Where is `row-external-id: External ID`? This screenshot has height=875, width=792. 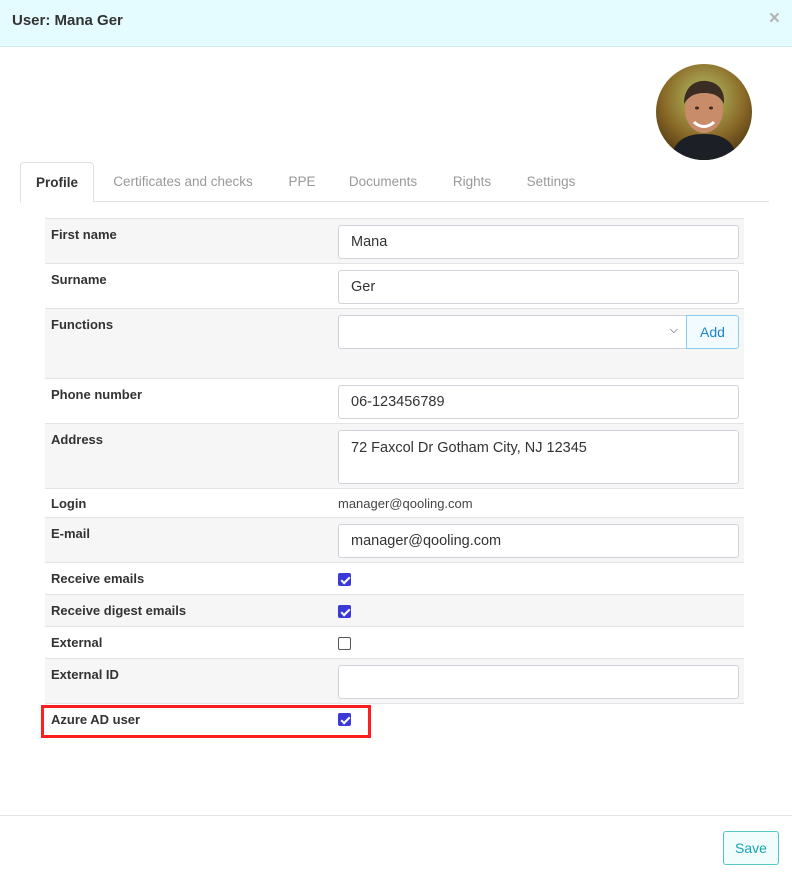
row-external-id: External ID is located at coordinates (394, 681).